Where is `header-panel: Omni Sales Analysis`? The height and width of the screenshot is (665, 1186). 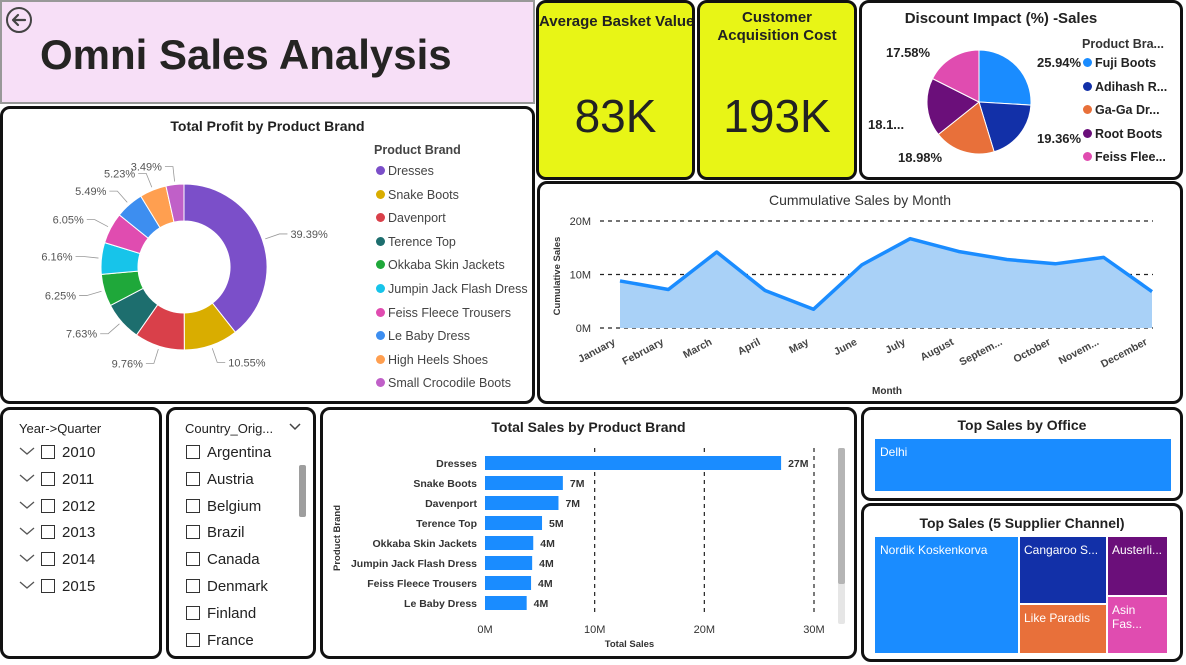
header-panel: Omni Sales Analysis is located at coordinates (267, 52).